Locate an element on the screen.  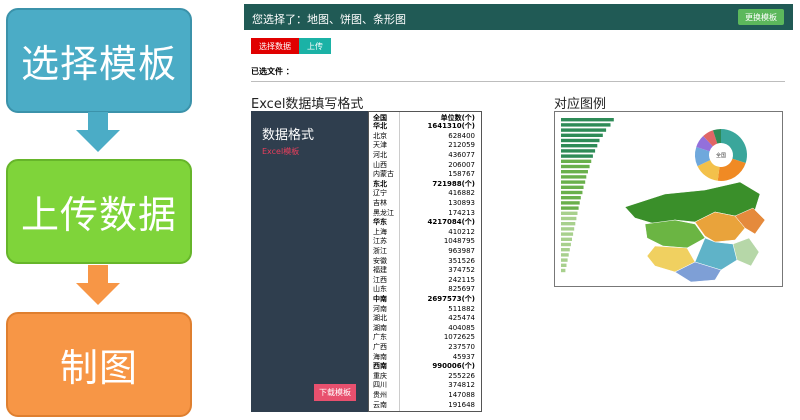
table-cell-count: 416882 is located at coordinates (461, 193).